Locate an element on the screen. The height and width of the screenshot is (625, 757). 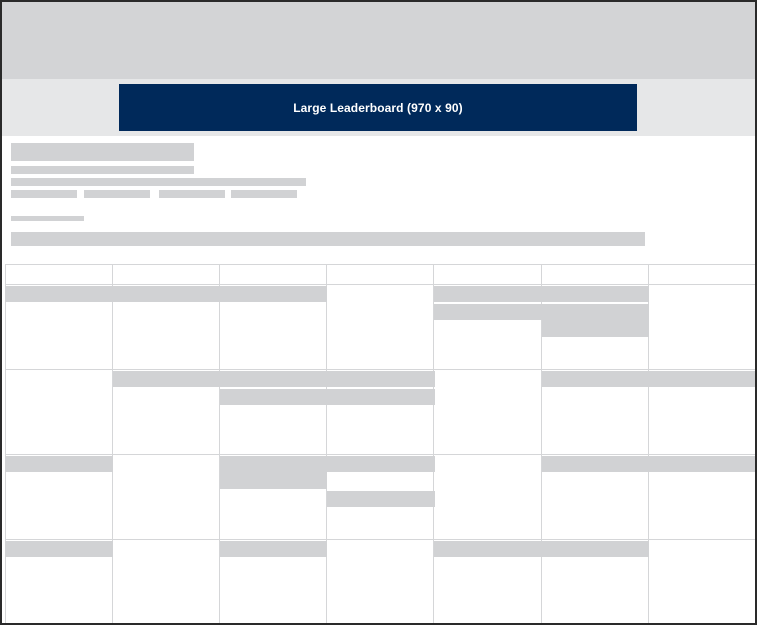
toolbar-placeholder is located at coordinates (328, 239).